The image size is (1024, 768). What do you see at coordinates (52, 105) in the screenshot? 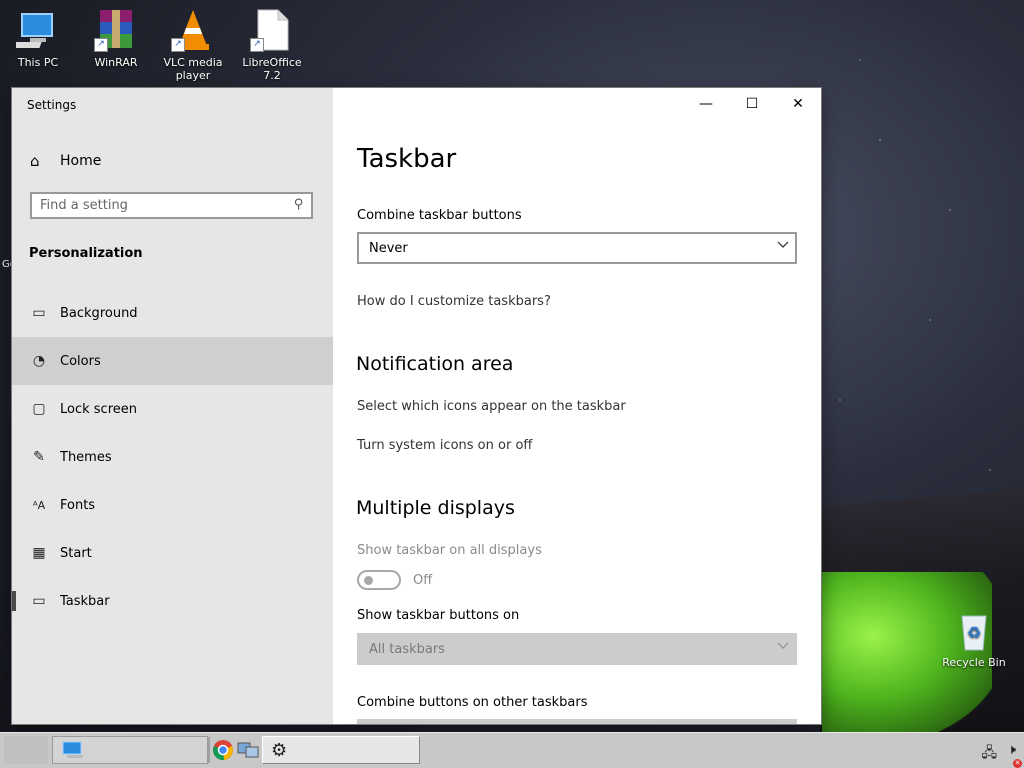
I see `window-title: Settings` at bounding box center [52, 105].